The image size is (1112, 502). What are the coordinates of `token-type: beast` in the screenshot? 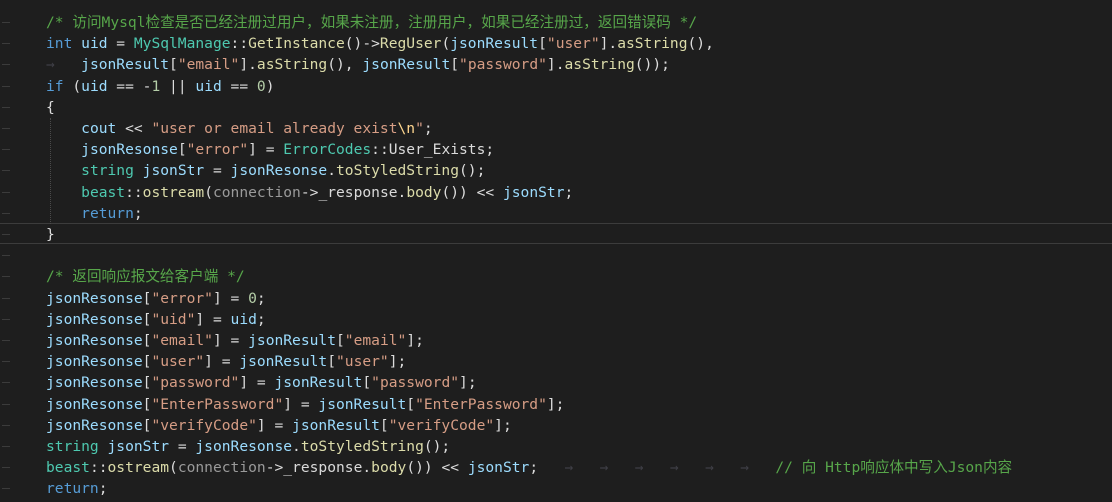 It's located at (68, 468).